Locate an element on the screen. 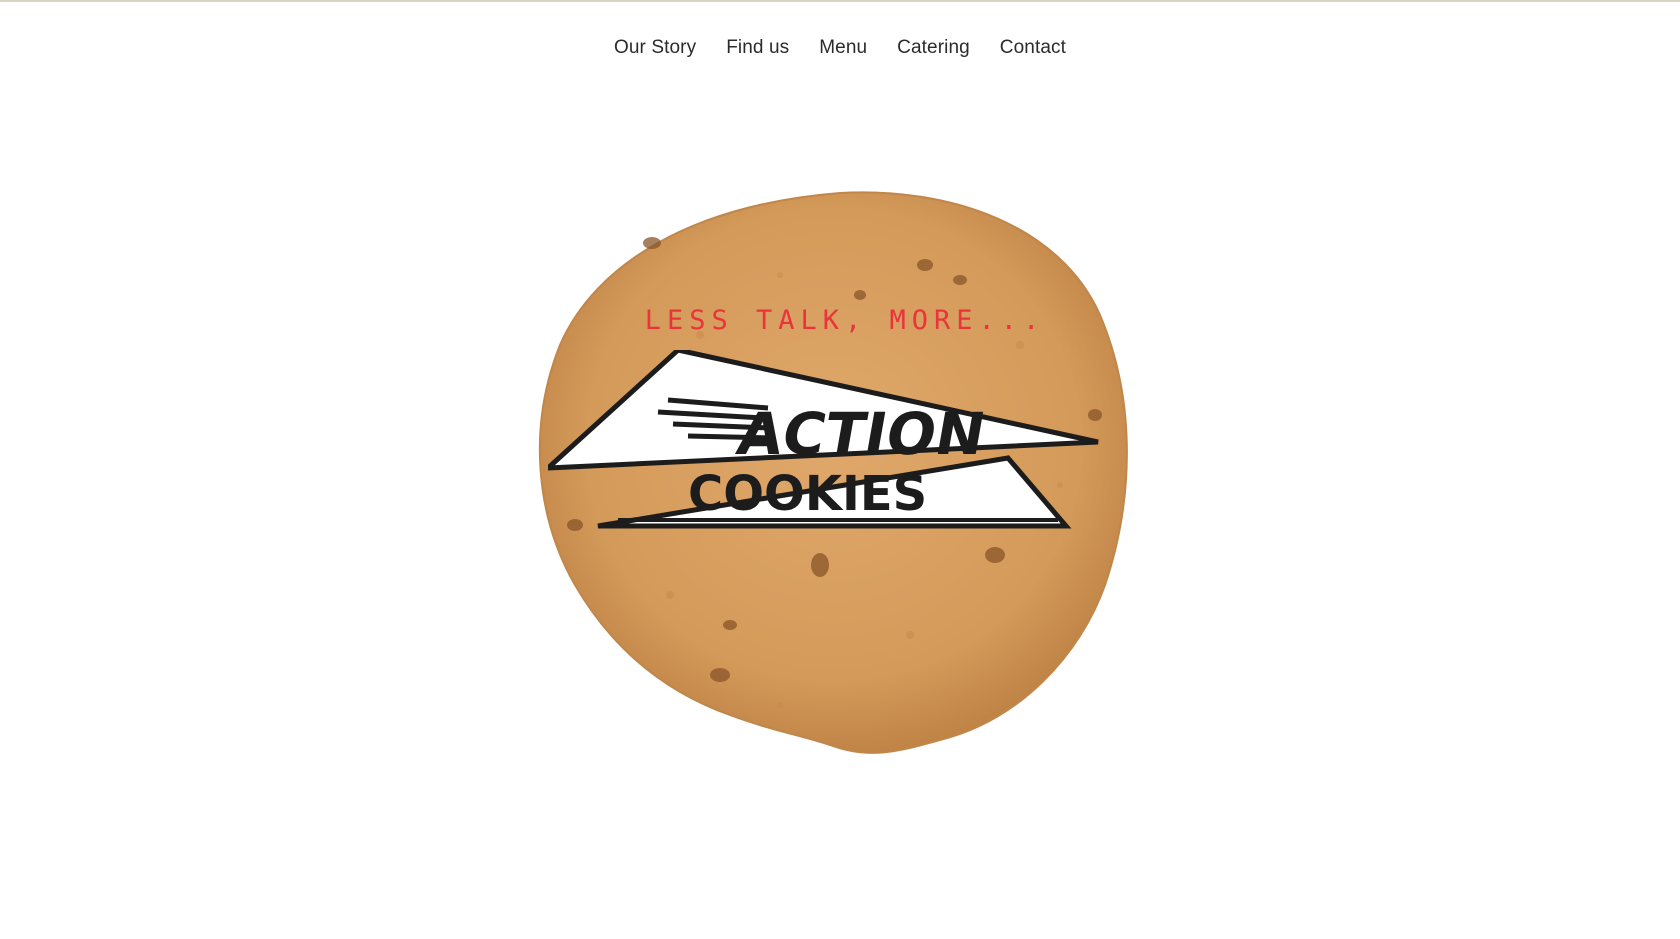  nav-catering: Catering is located at coordinates (933, 48).